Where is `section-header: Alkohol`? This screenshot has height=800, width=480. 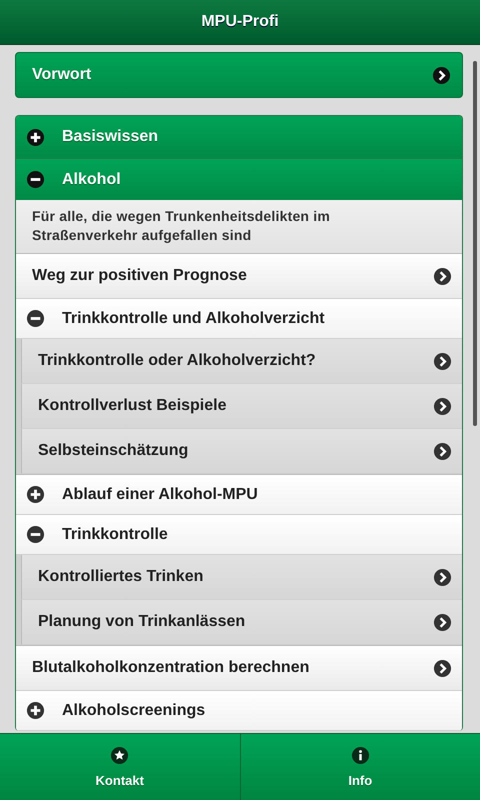
section-header: Alkohol is located at coordinates (239, 179).